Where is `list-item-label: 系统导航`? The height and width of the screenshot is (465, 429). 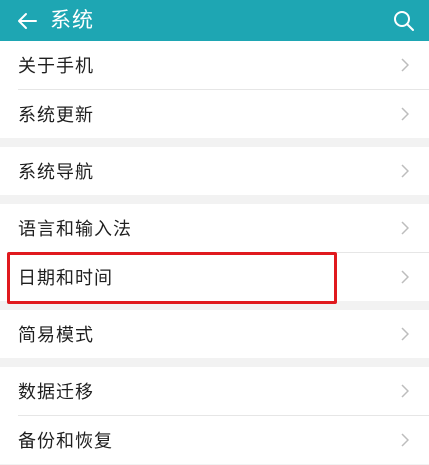
list-item-label: 系统导航 is located at coordinates (56, 172).